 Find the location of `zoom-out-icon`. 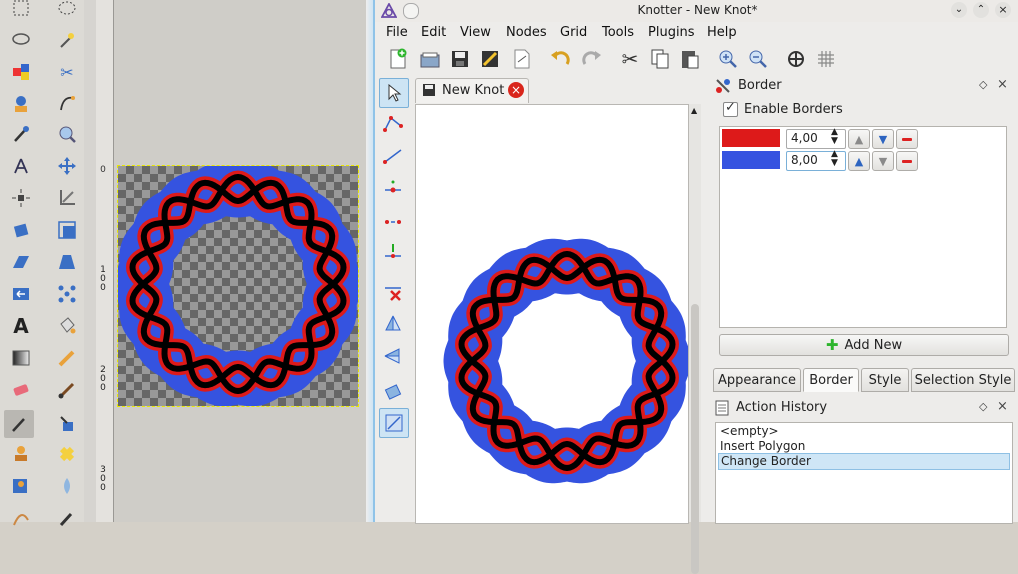

zoom-out-icon is located at coordinates (758, 59).